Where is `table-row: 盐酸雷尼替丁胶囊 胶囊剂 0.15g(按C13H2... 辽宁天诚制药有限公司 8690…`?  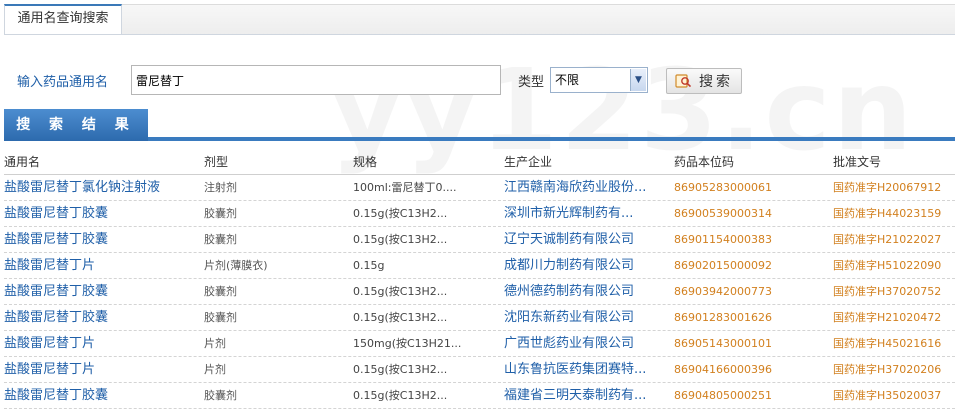
table-row: 盐酸雷尼替丁胶囊 胶囊剂 0.15g(按C13H2... 辽宁天诚制药有限公司 8690… is located at coordinates (479, 240).